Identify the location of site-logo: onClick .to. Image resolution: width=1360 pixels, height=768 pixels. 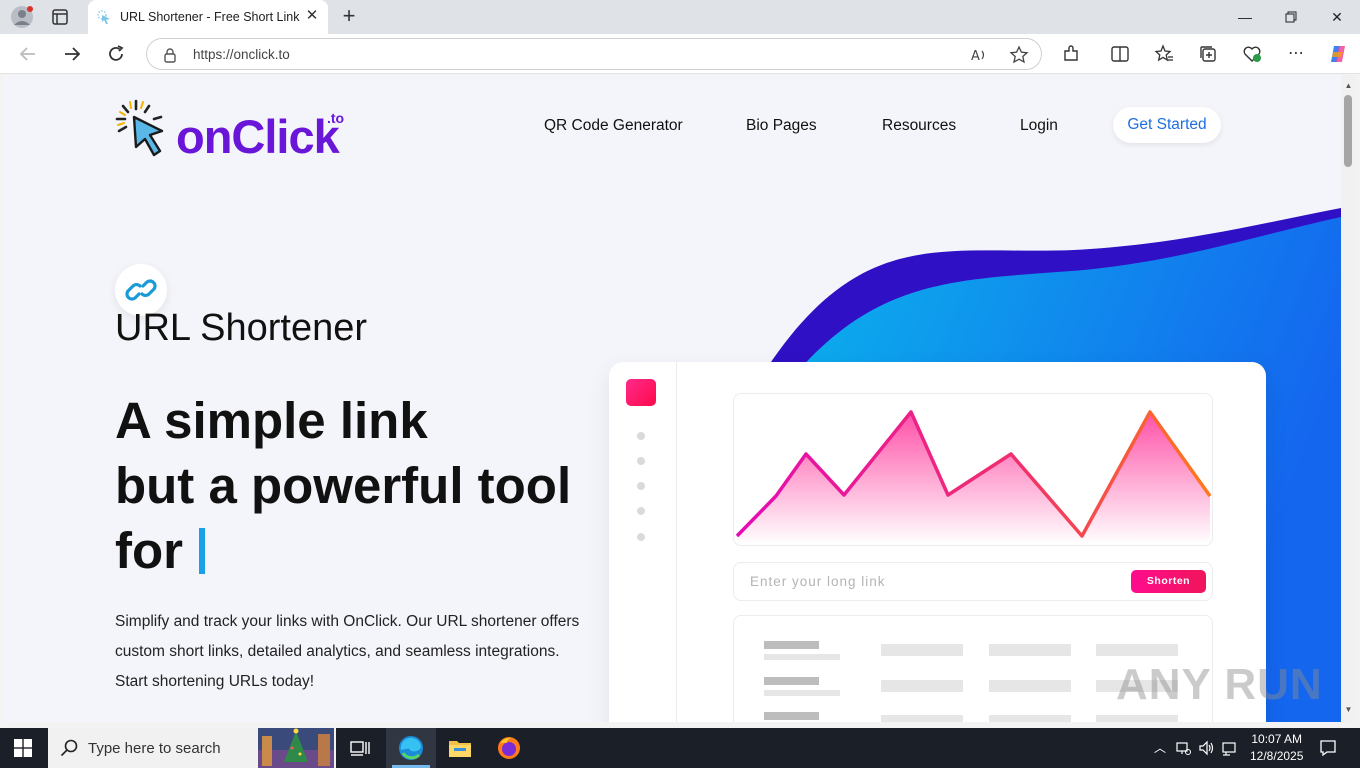
(234, 130).